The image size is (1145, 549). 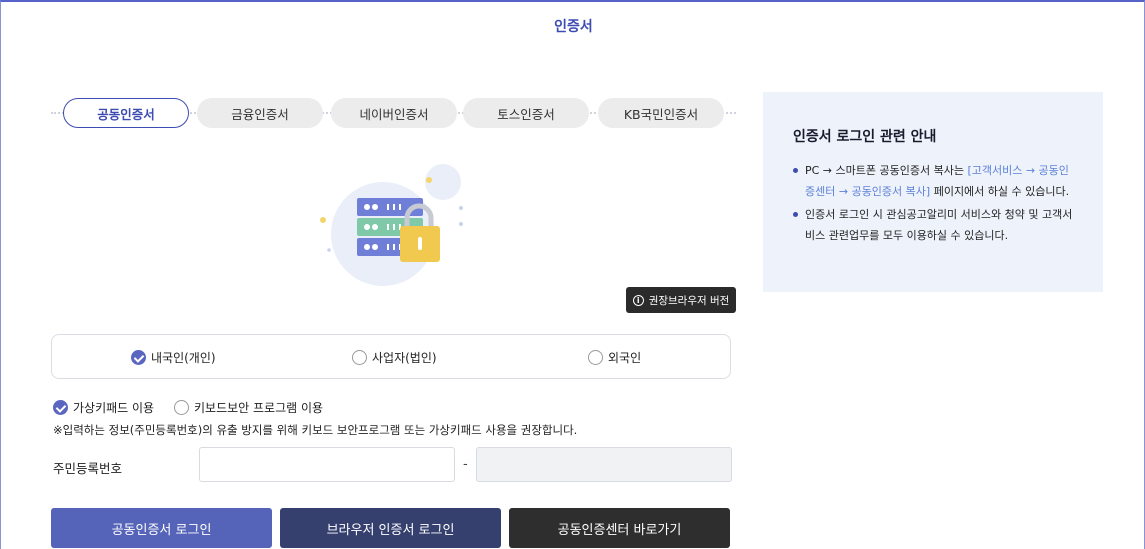 I want to click on cert-center-link-button: 공동인증센터 바로가기, so click(x=619, y=528).